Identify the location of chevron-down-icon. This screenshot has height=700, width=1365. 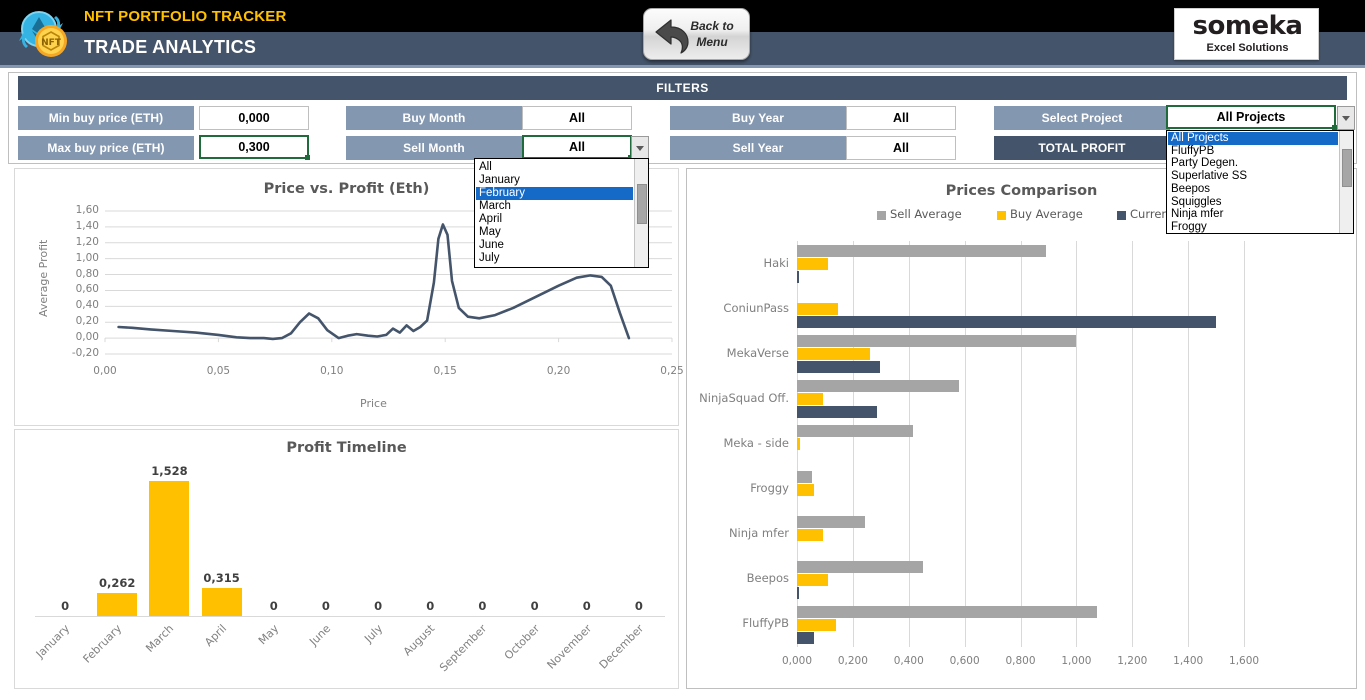
(640, 148).